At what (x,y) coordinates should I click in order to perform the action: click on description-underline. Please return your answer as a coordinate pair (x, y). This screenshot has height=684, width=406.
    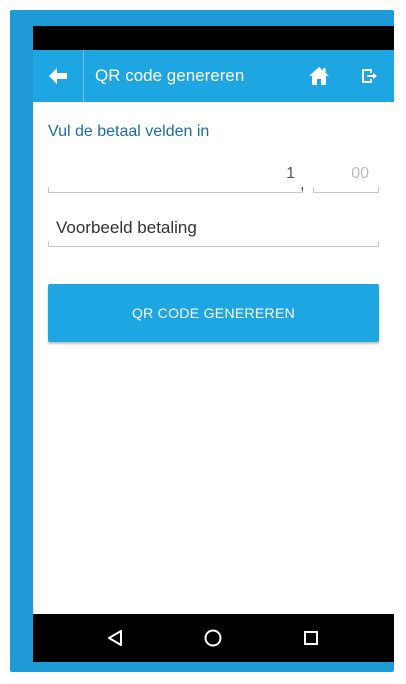
    Looking at the image, I should click on (213, 246).